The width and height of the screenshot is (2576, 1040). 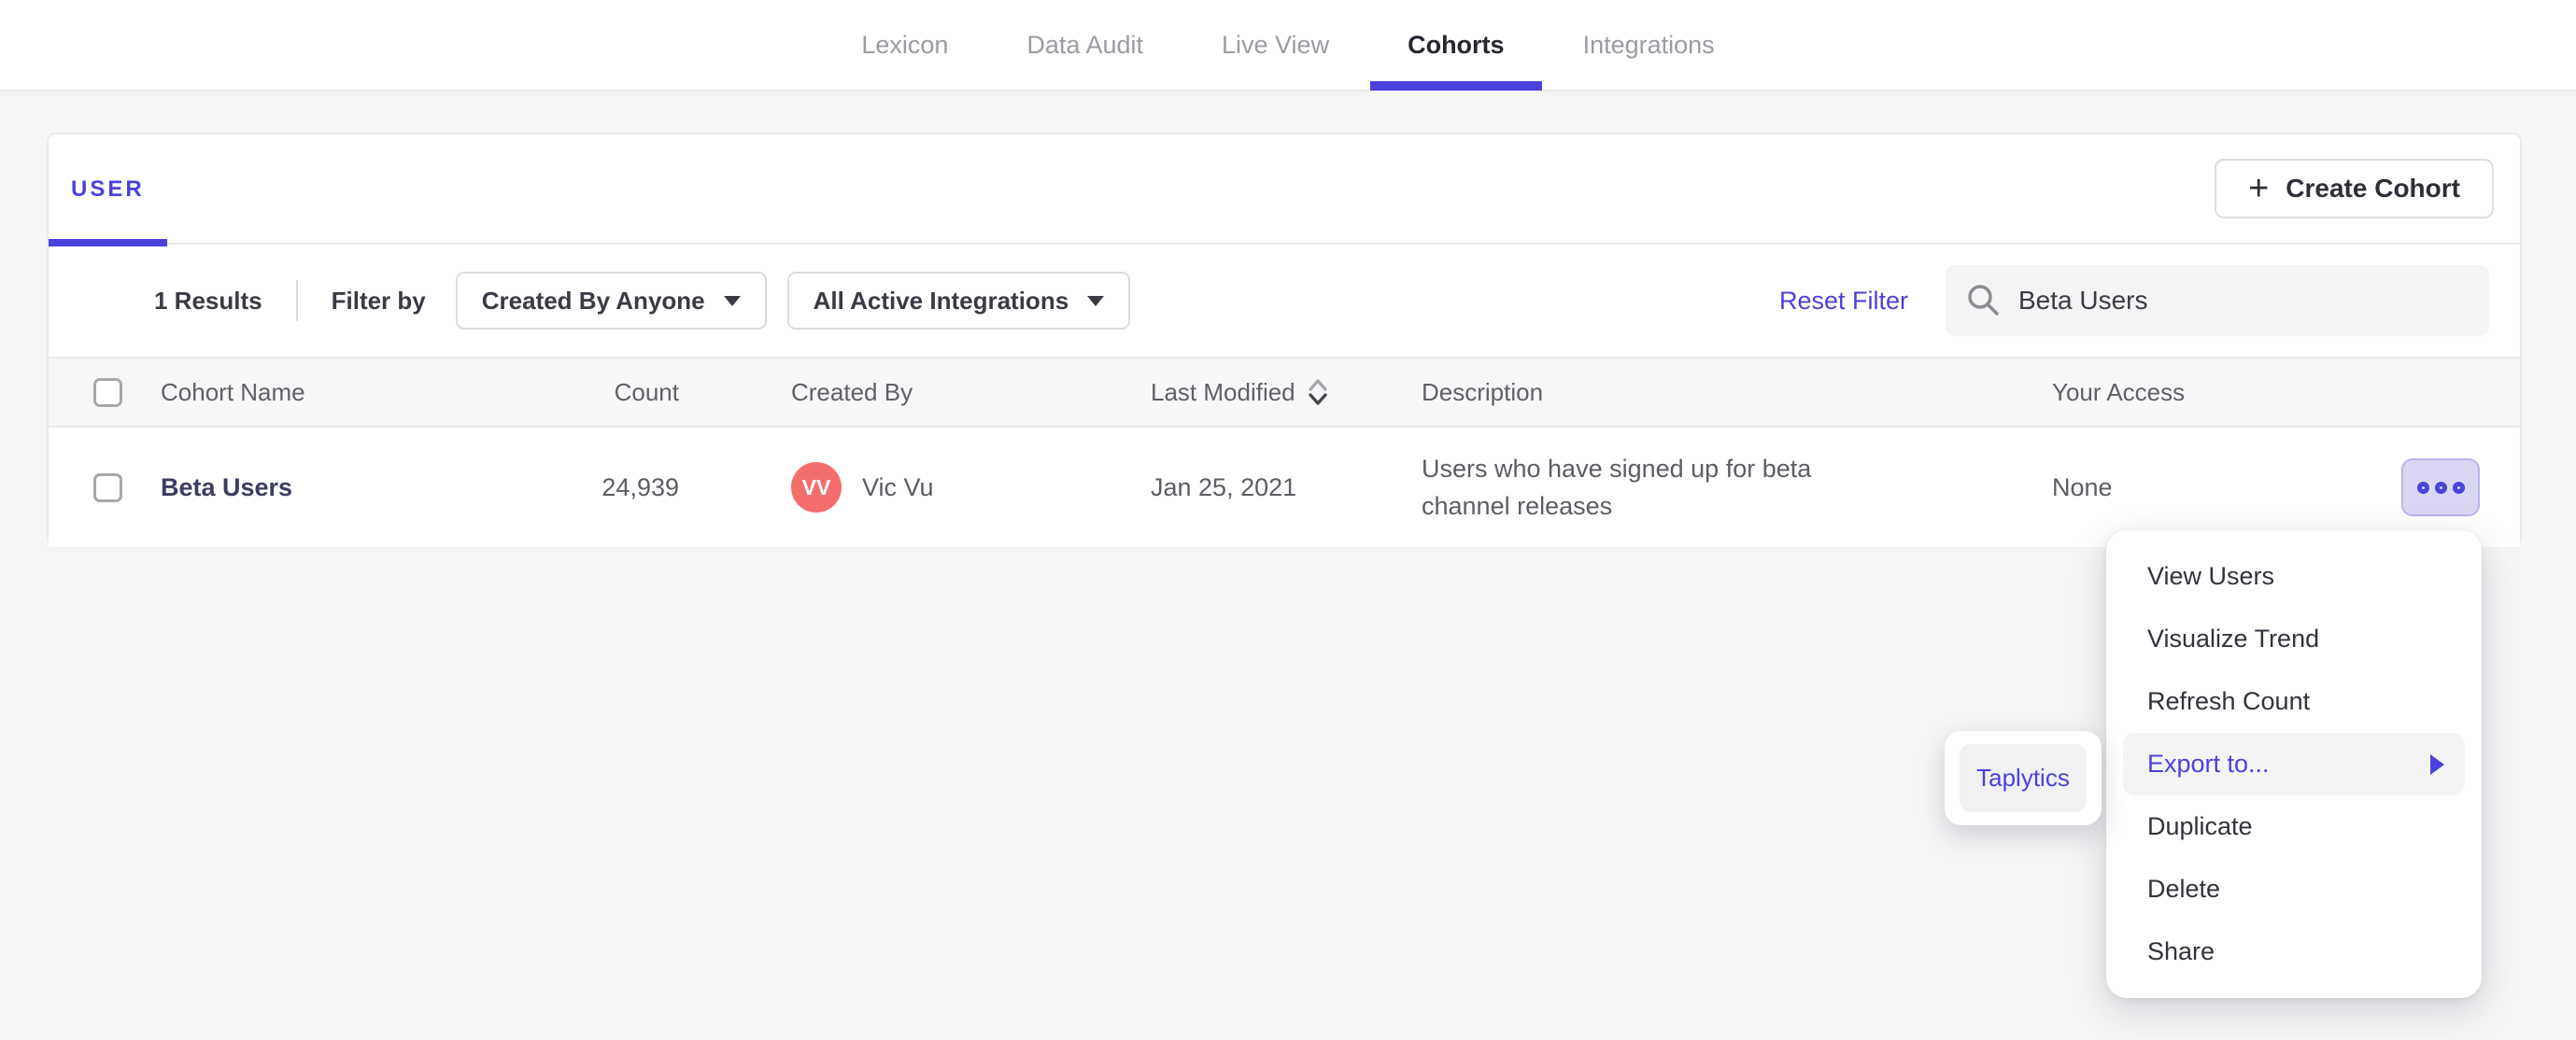 What do you see at coordinates (1084, 45) in the screenshot?
I see `nav-item-data-audit: Data Audit` at bounding box center [1084, 45].